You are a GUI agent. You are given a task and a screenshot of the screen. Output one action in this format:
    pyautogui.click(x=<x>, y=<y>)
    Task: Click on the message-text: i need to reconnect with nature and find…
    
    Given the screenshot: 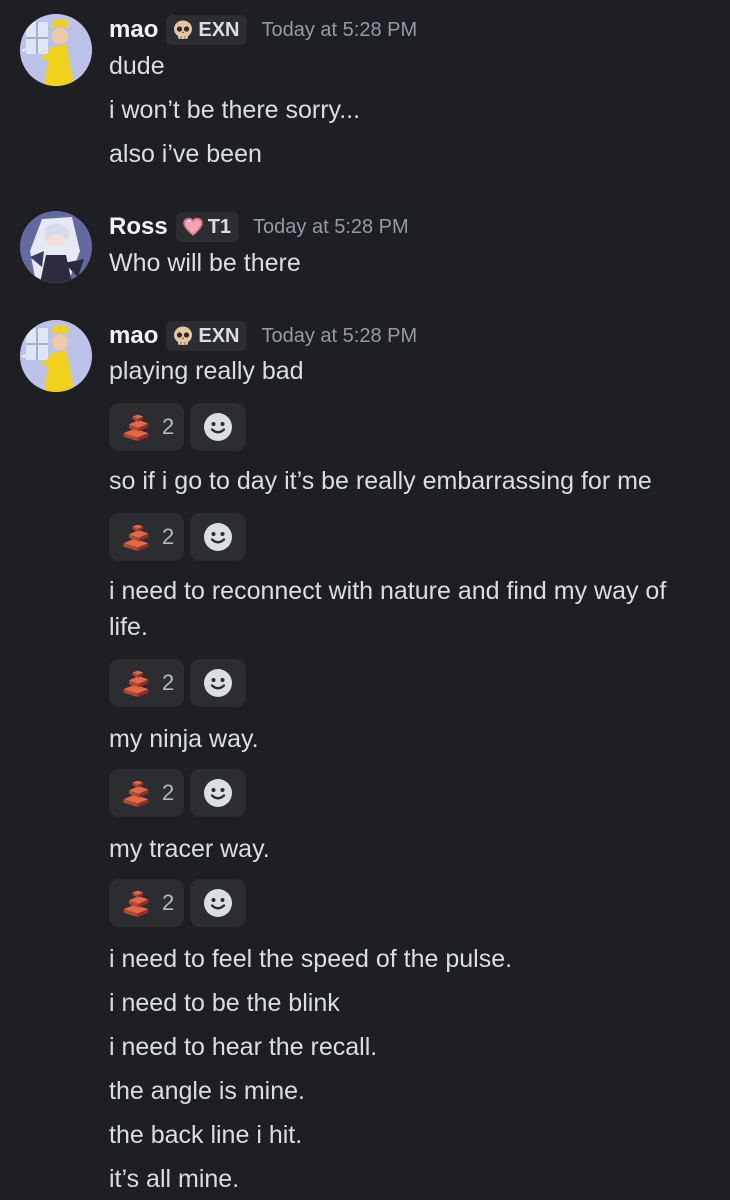 What is the action you would take?
    pyautogui.click(x=388, y=609)
    